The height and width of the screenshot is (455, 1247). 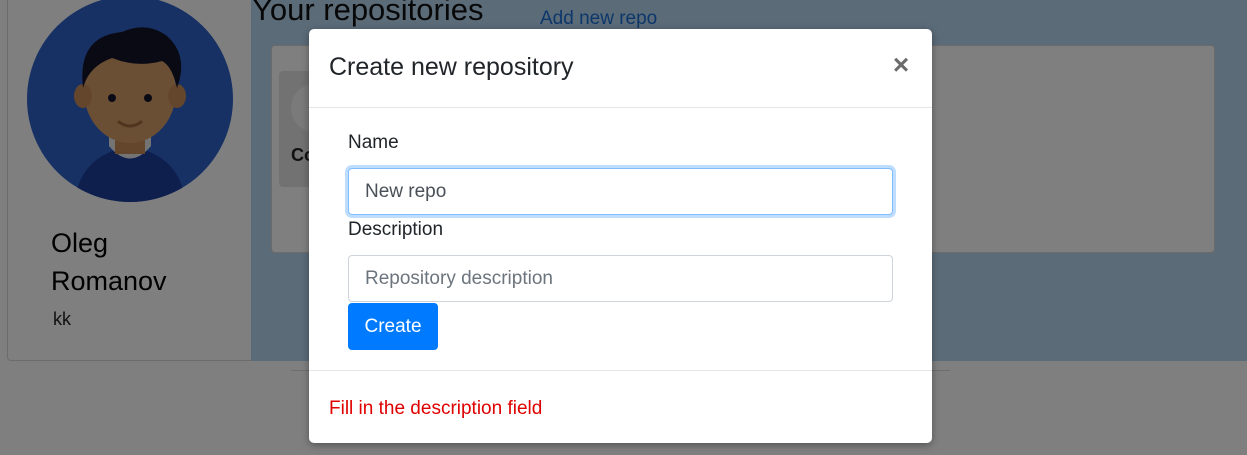 What do you see at coordinates (451, 67) in the screenshot?
I see `modal-title: Create new repository` at bounding box center [451, 67].